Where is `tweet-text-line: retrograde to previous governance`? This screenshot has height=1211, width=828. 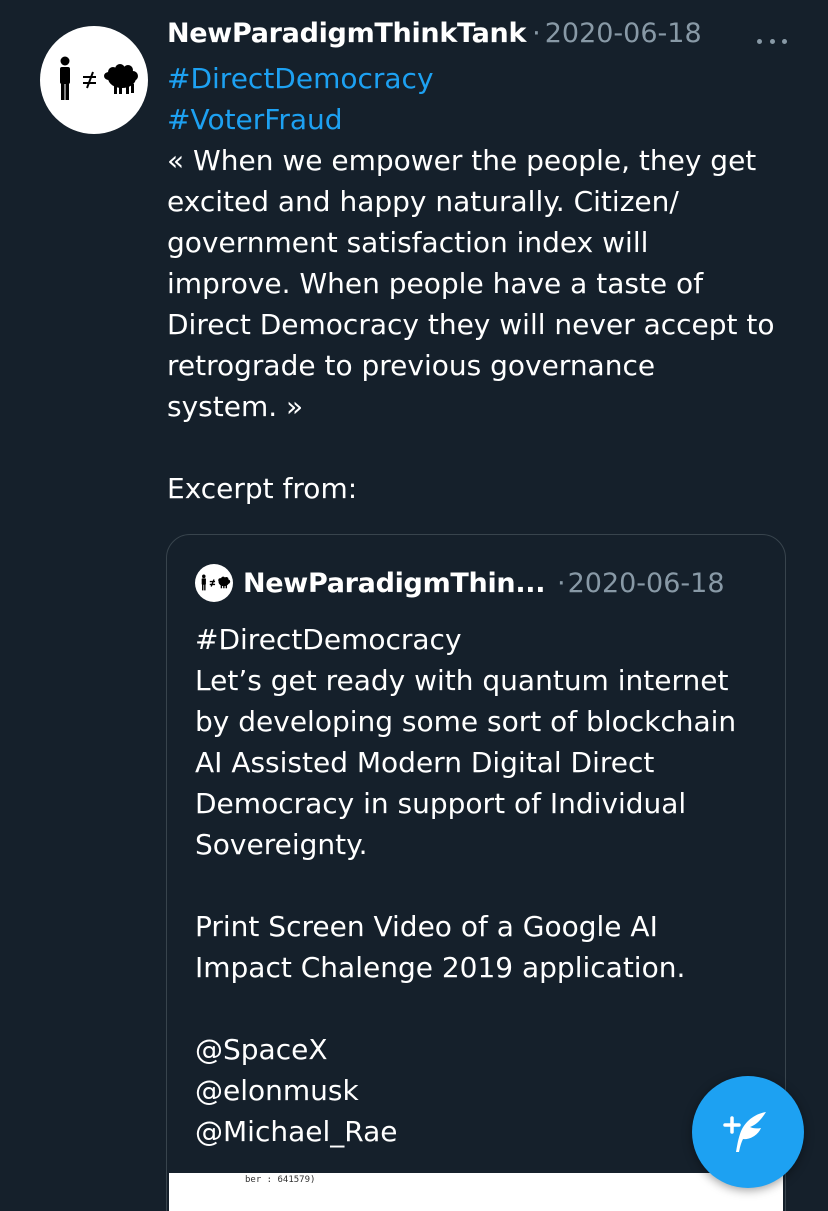 tweet-text-line: retrograde to previous governance is located at coordinates (411, 365).